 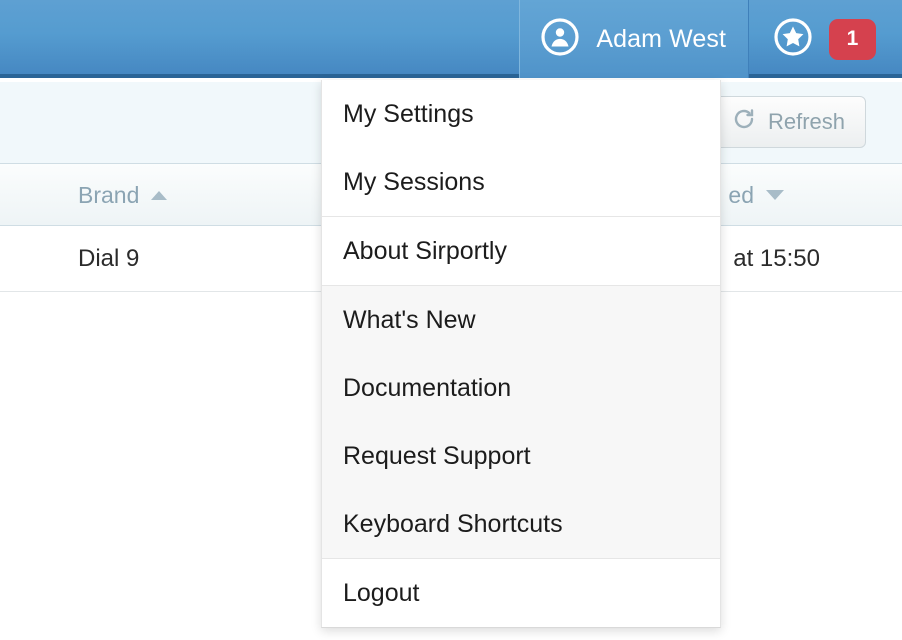 What do you see at coordinates (453, 523) in the screenshot?
I see `menu-item-label: Keyboard Shortcuts` at bounding box center [453, 523].